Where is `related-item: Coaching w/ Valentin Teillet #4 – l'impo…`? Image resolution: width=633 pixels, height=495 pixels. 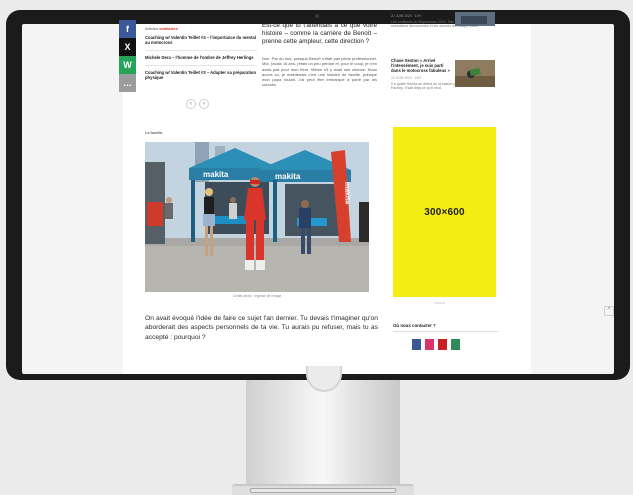
related-item: Coaching w/ Valentin Teillet #4 – l'impo… is located at coordinates (201, 40).